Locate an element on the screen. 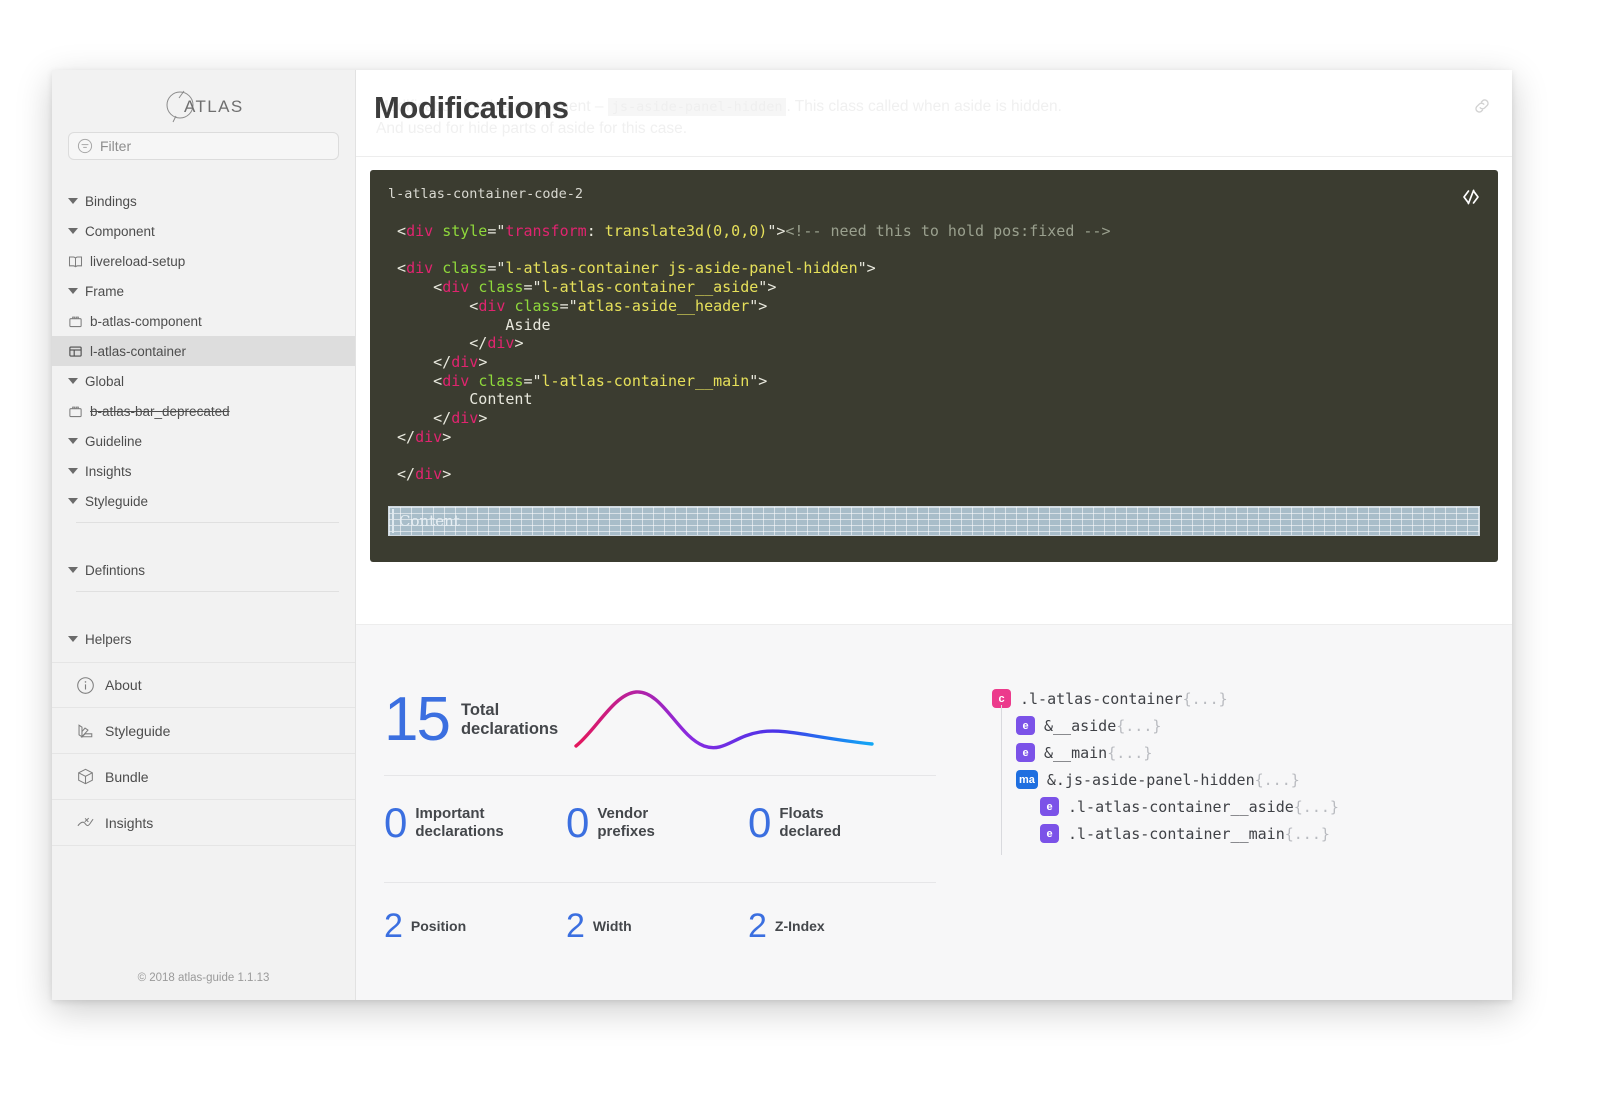 This screenshot has height=1100, width=1600. helper-item-about: About is located at coordinates (203, 685).